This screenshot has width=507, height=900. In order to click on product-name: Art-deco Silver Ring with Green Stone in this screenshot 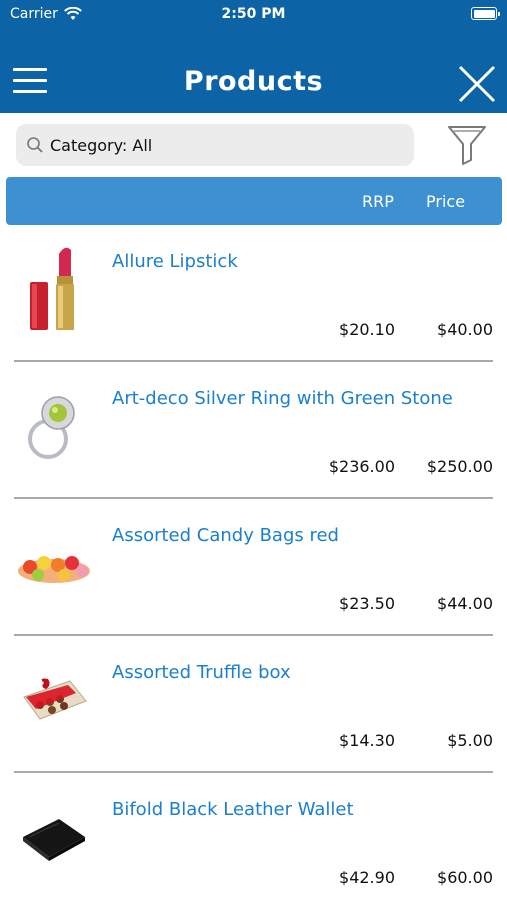, I will do `click(282, 398)`.